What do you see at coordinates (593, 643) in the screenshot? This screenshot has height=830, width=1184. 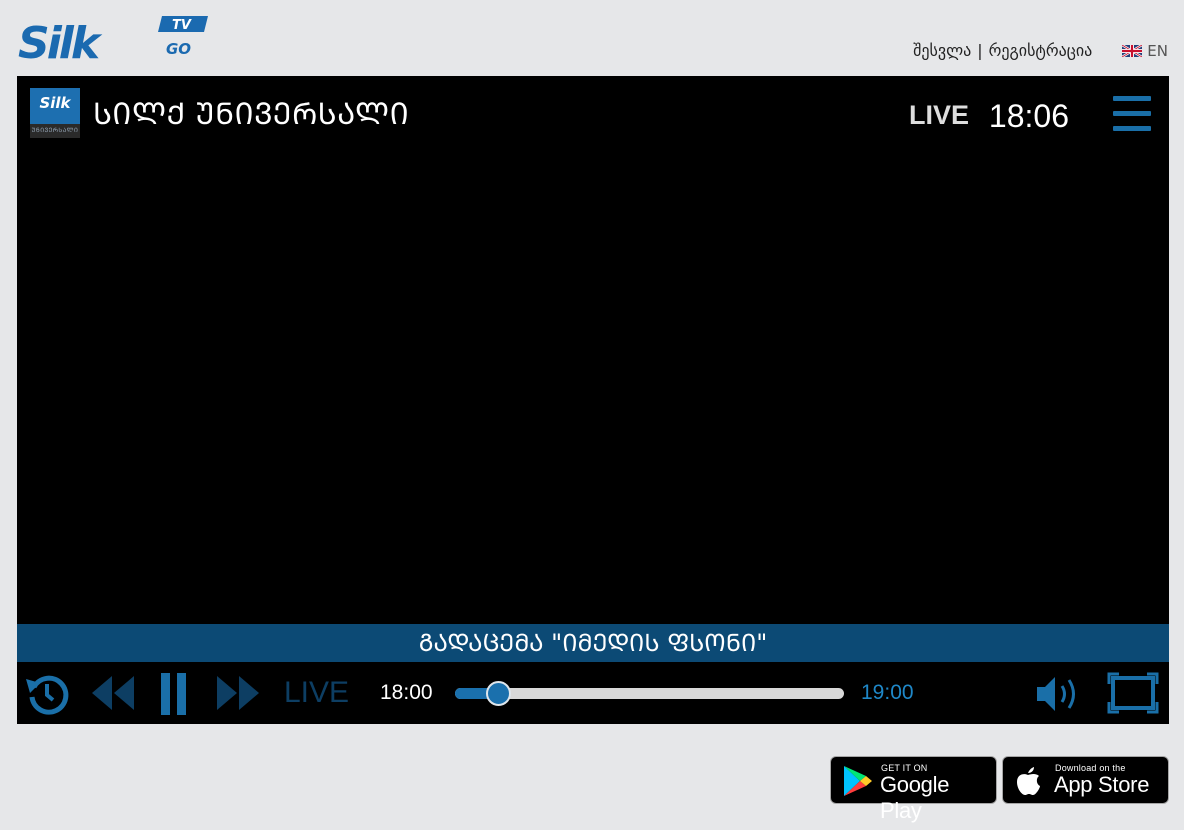 I see `program-title: ᲒᲐᲓᲐᲪᲔᲛᲐ "ᲘᲛᲔᲓᲘᲡ ᲤᲡᲝᲜᲘ"` at bounding box center [593, 643].